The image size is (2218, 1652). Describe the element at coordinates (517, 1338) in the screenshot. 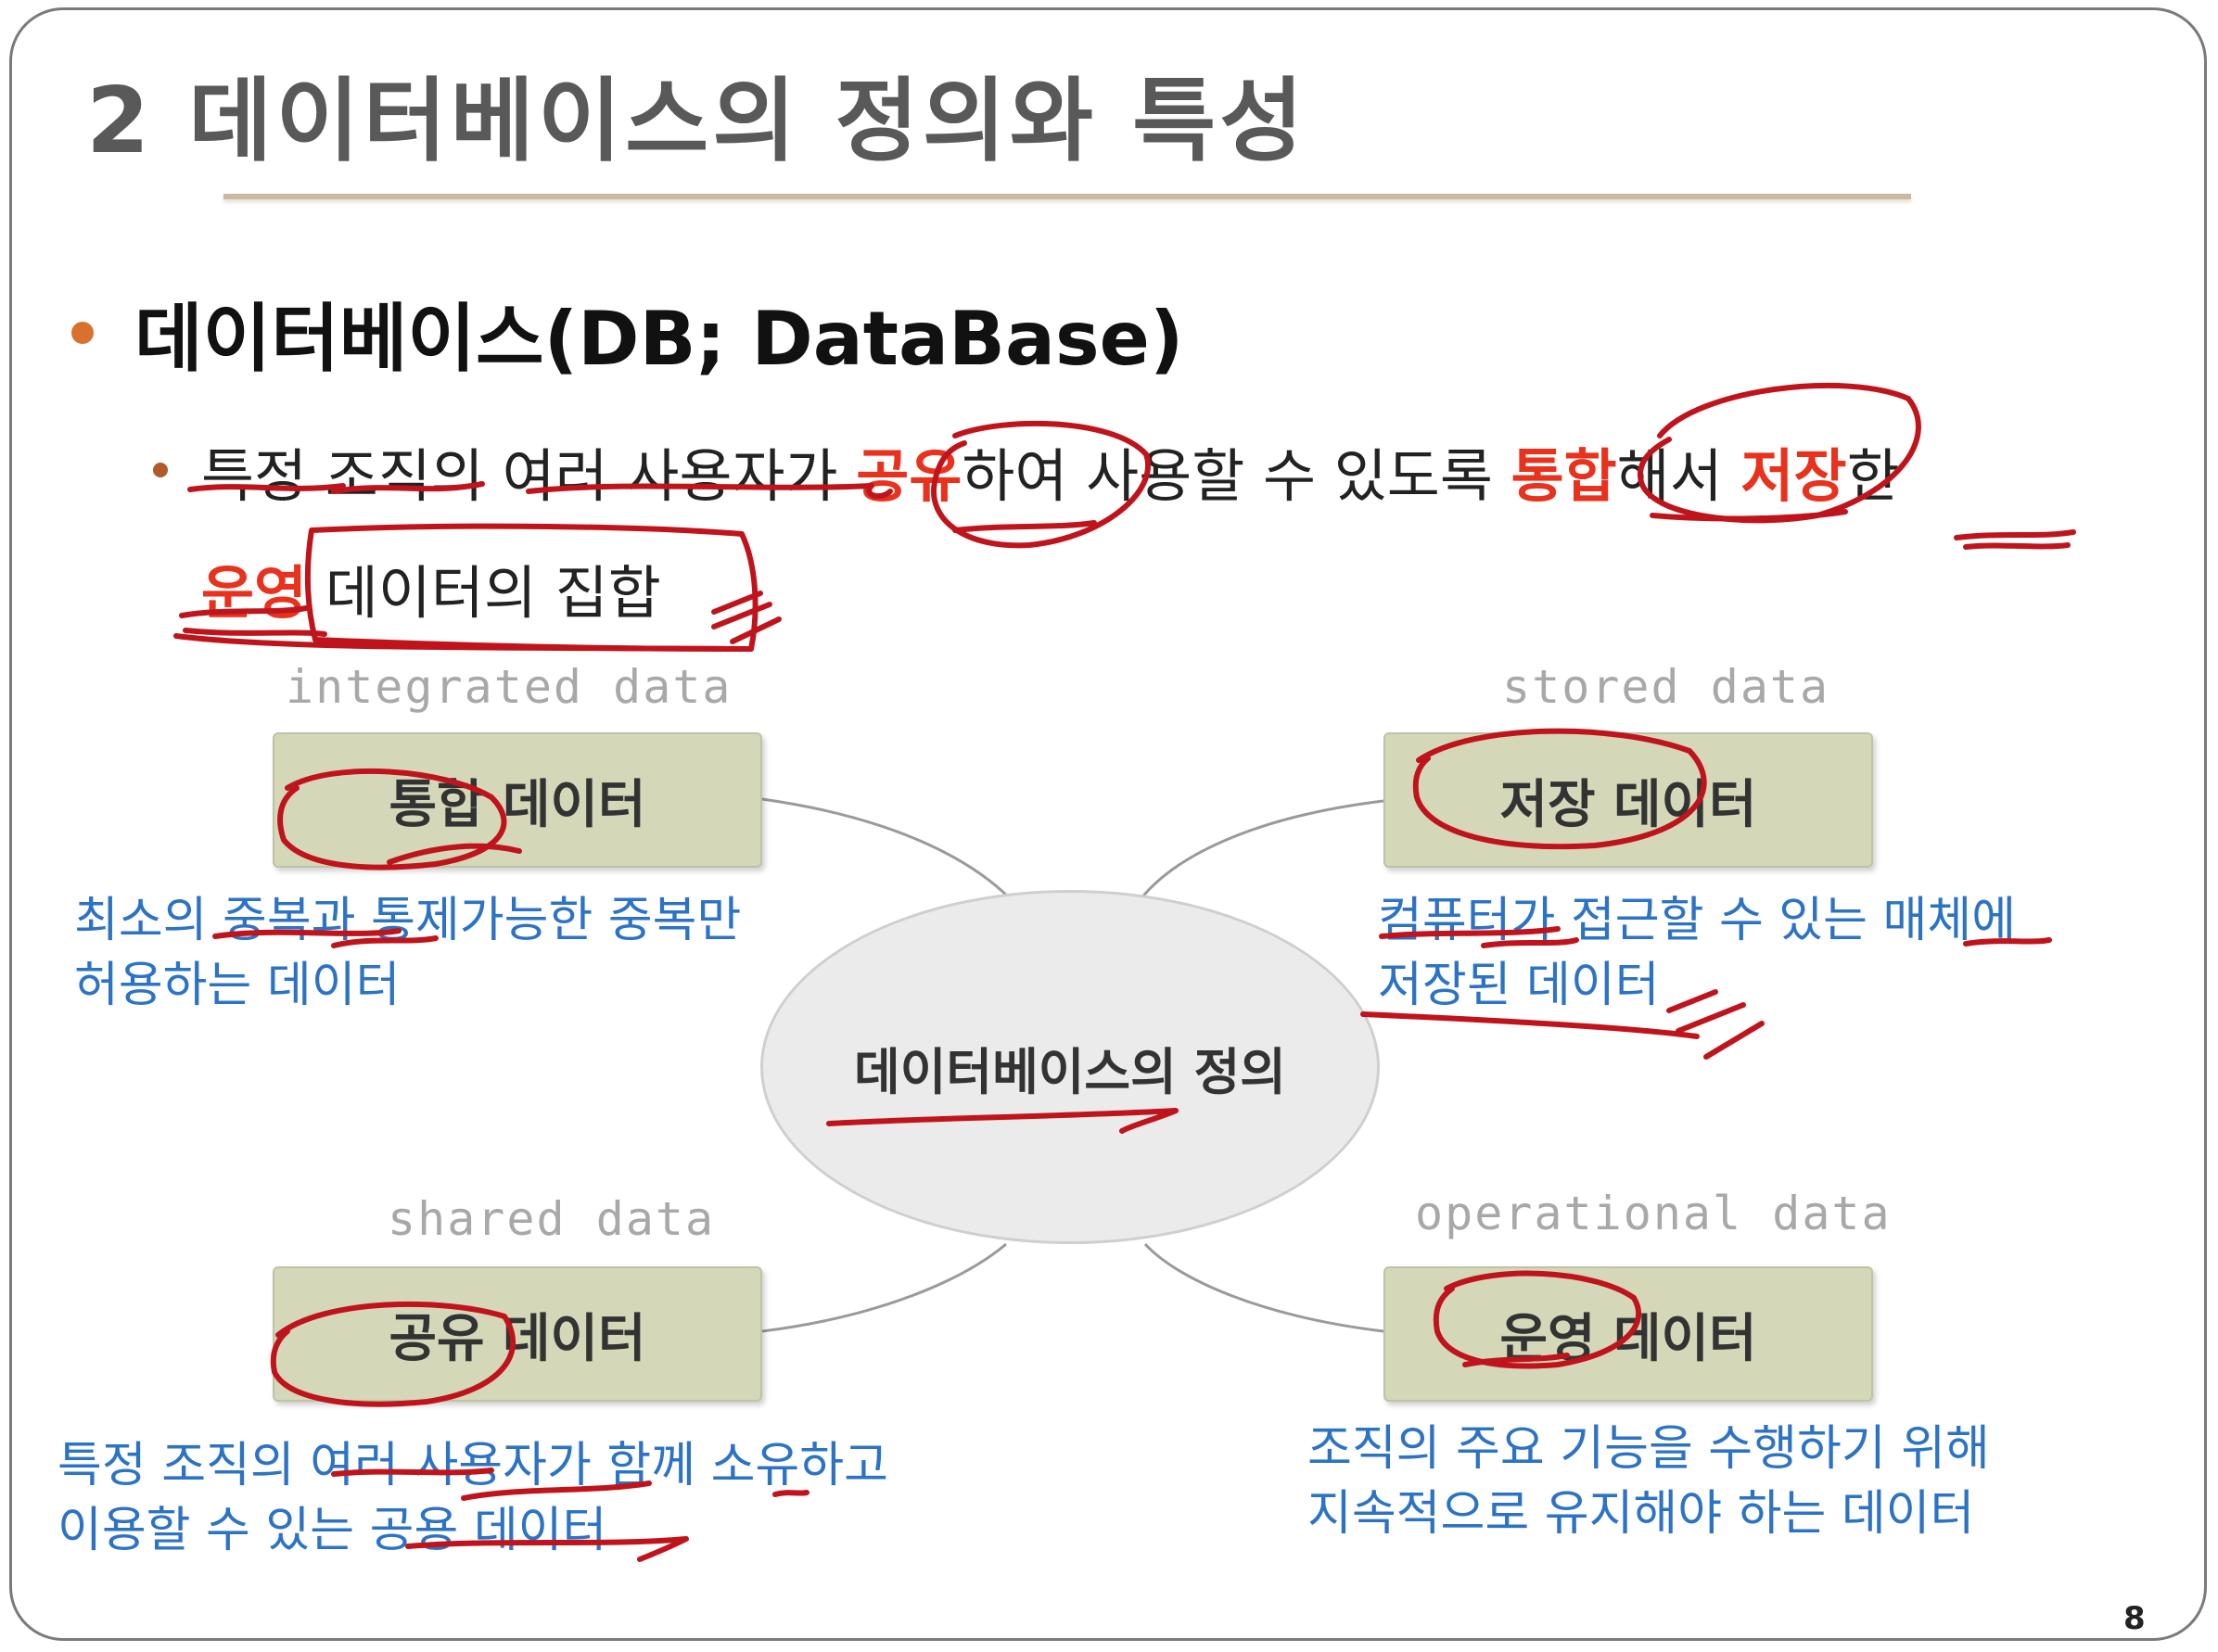

I see `shared-data-label: 공유 데이터` at that location.